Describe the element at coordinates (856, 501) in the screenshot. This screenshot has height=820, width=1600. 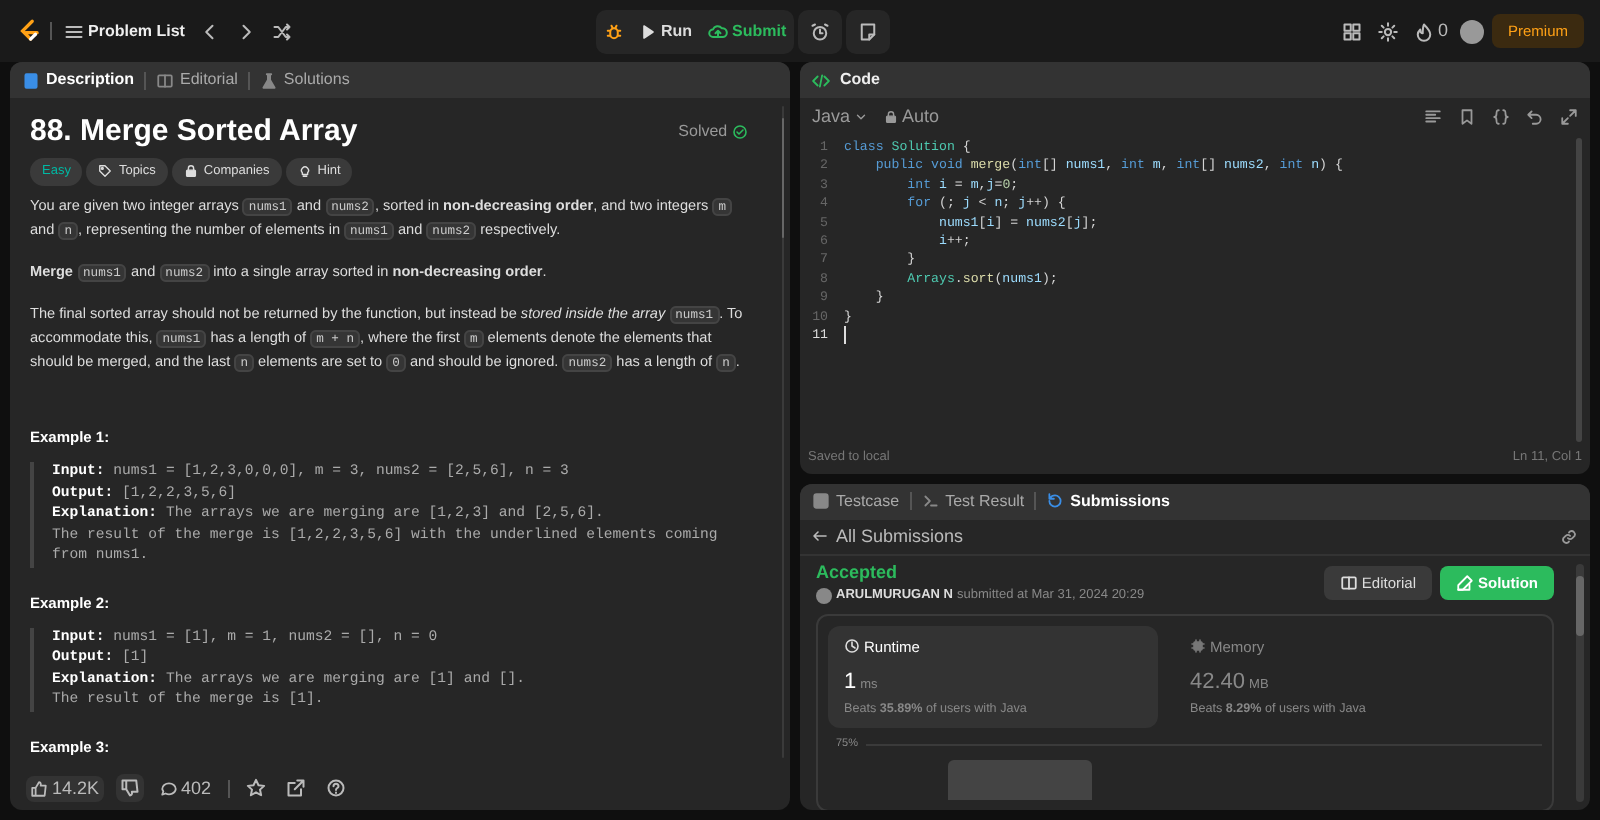
I see `panel-tab: Testcase` at that location.